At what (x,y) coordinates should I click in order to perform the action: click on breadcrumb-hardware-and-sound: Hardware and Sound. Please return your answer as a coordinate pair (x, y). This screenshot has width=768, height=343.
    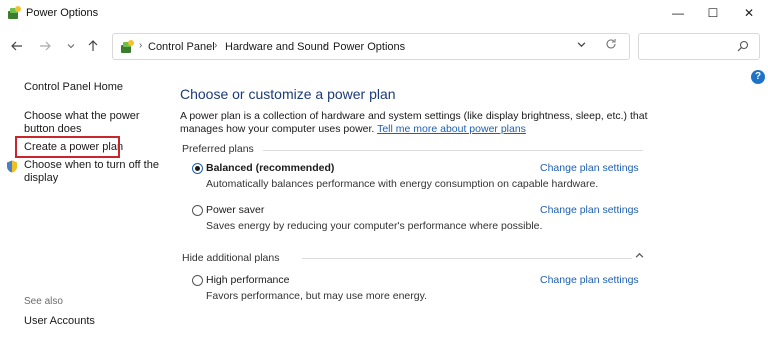
    Looking at the image, I should click on (277, 47).